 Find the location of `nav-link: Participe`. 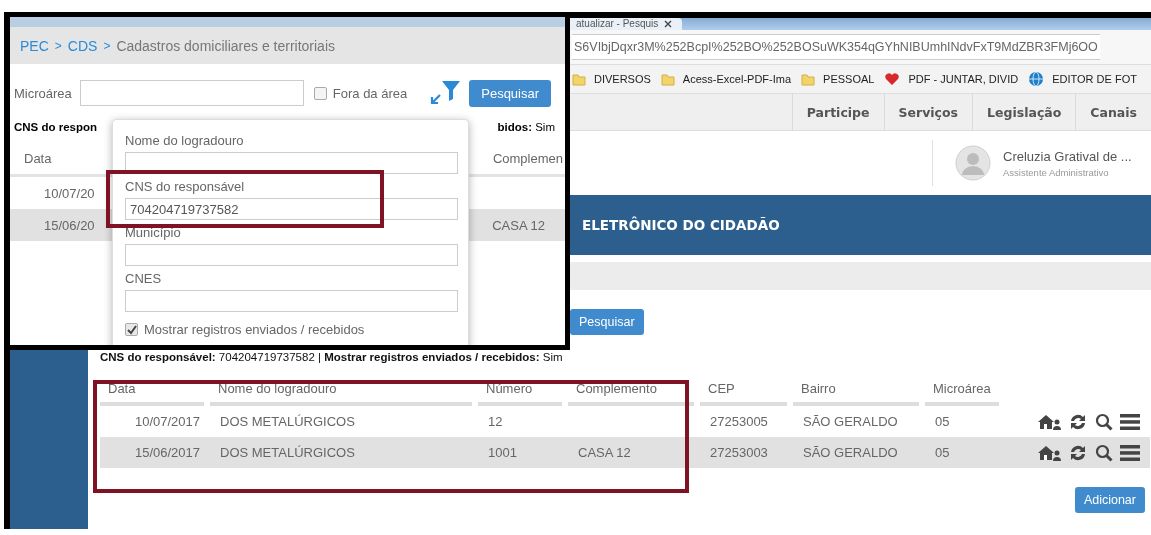

nav-link: Participe is located at coordinates (837, 112).